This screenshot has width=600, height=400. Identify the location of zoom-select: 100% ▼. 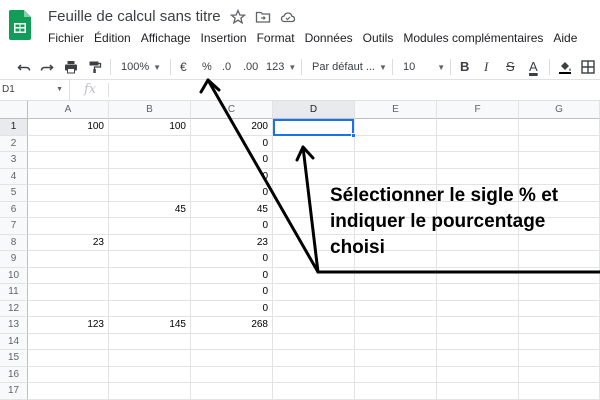
(141, 67).